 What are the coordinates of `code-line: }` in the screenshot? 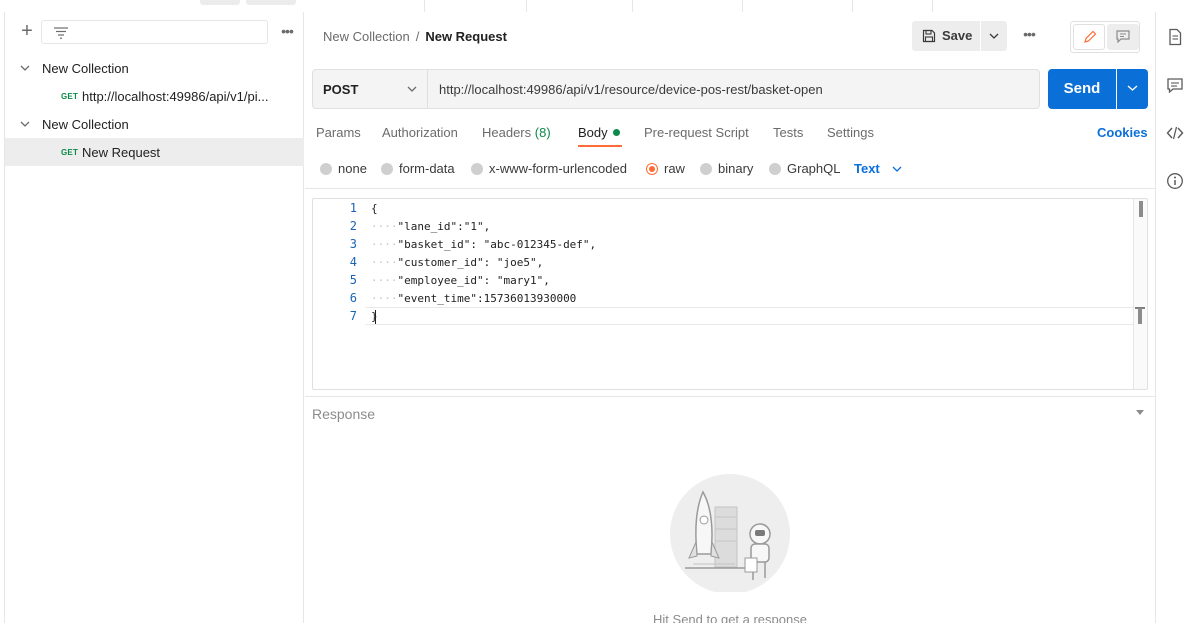 It's located at (374, 316).